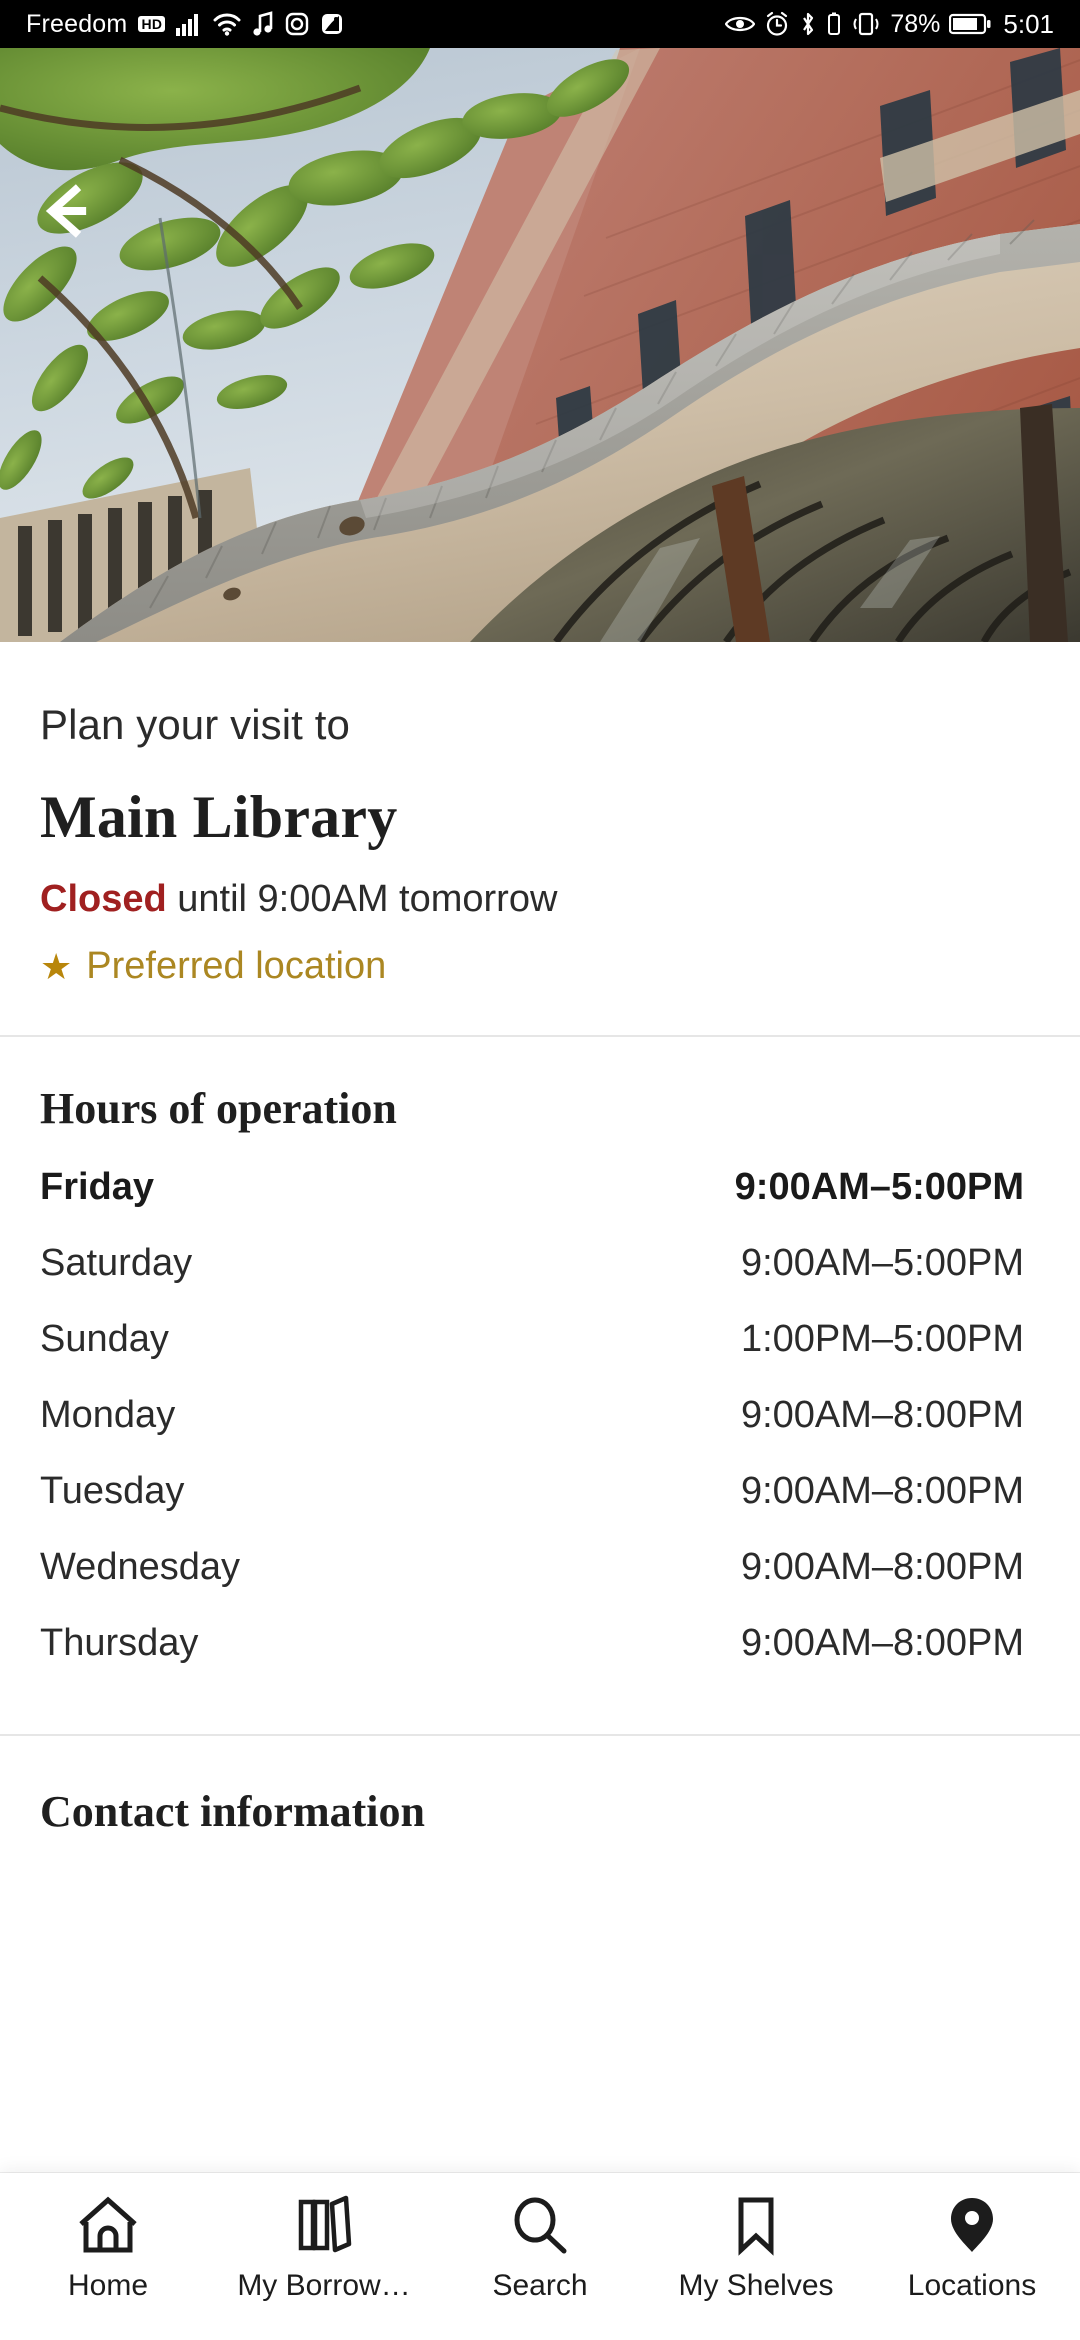 The height and width of the screenshot is (2340, 1080). I want to click on nav-item-my-shelves: My Shelves, so click(756, 2246).